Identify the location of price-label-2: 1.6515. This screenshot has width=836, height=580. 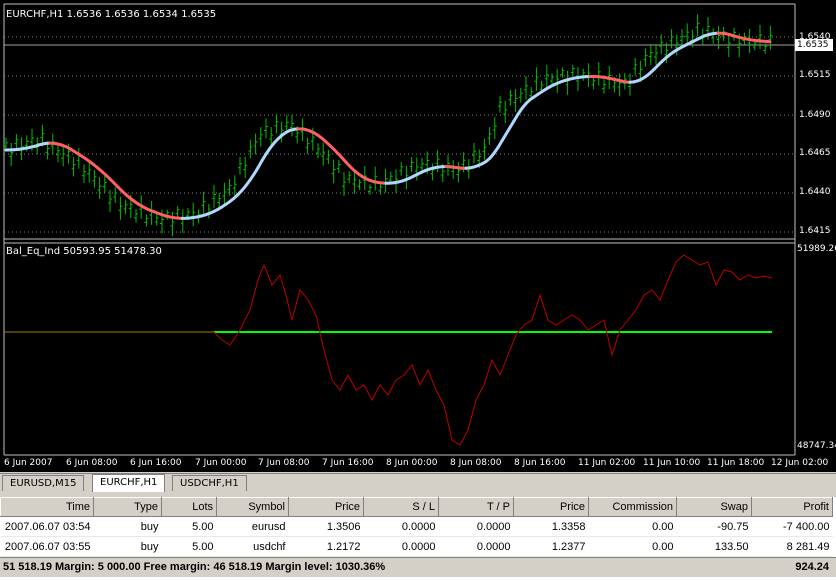
(815, 75).